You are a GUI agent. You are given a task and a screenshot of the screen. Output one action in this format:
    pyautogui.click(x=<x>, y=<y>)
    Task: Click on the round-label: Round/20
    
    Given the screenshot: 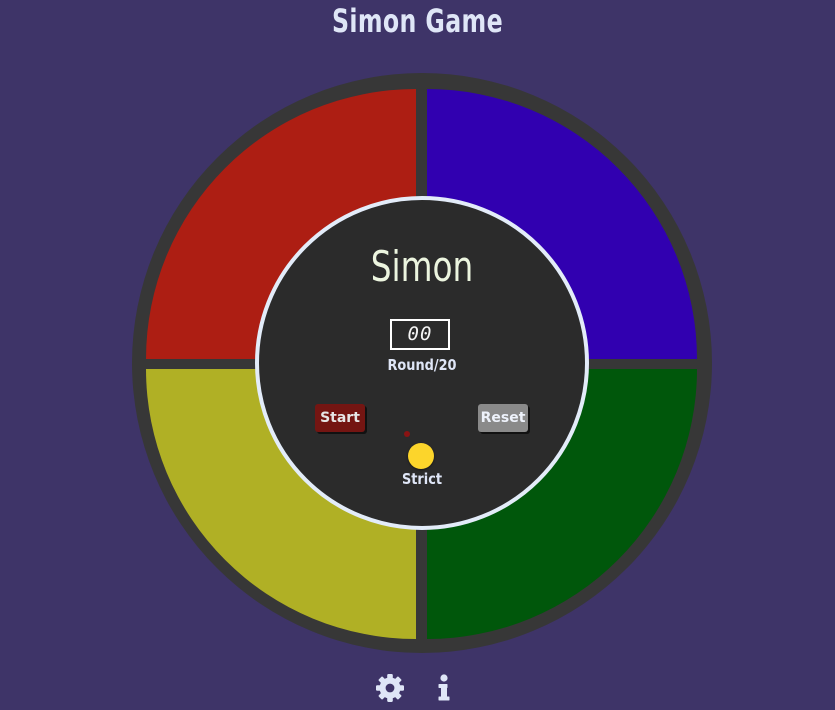 What is the action you would take?
    pyautogui.click(x=422, y=365)
    